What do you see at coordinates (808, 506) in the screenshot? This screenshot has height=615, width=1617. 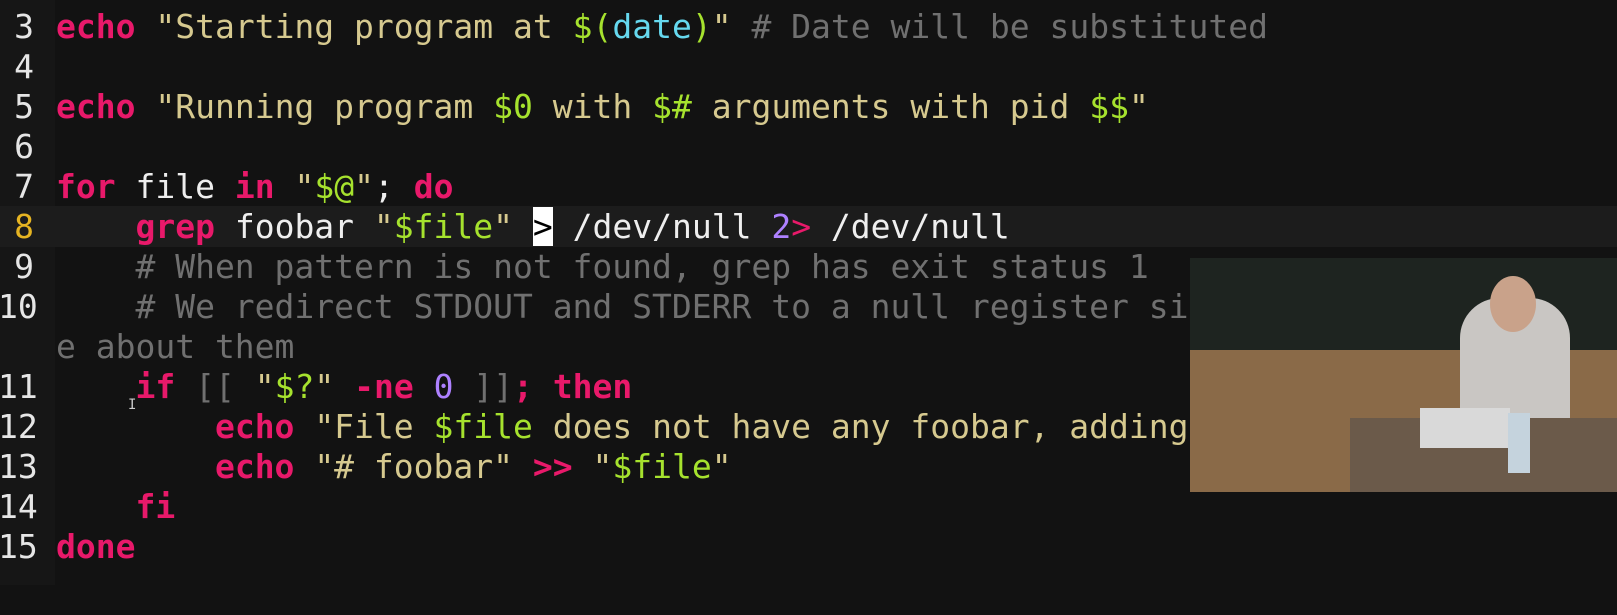 I see `code-line: 14 fi` at bounding box center [808, 506].